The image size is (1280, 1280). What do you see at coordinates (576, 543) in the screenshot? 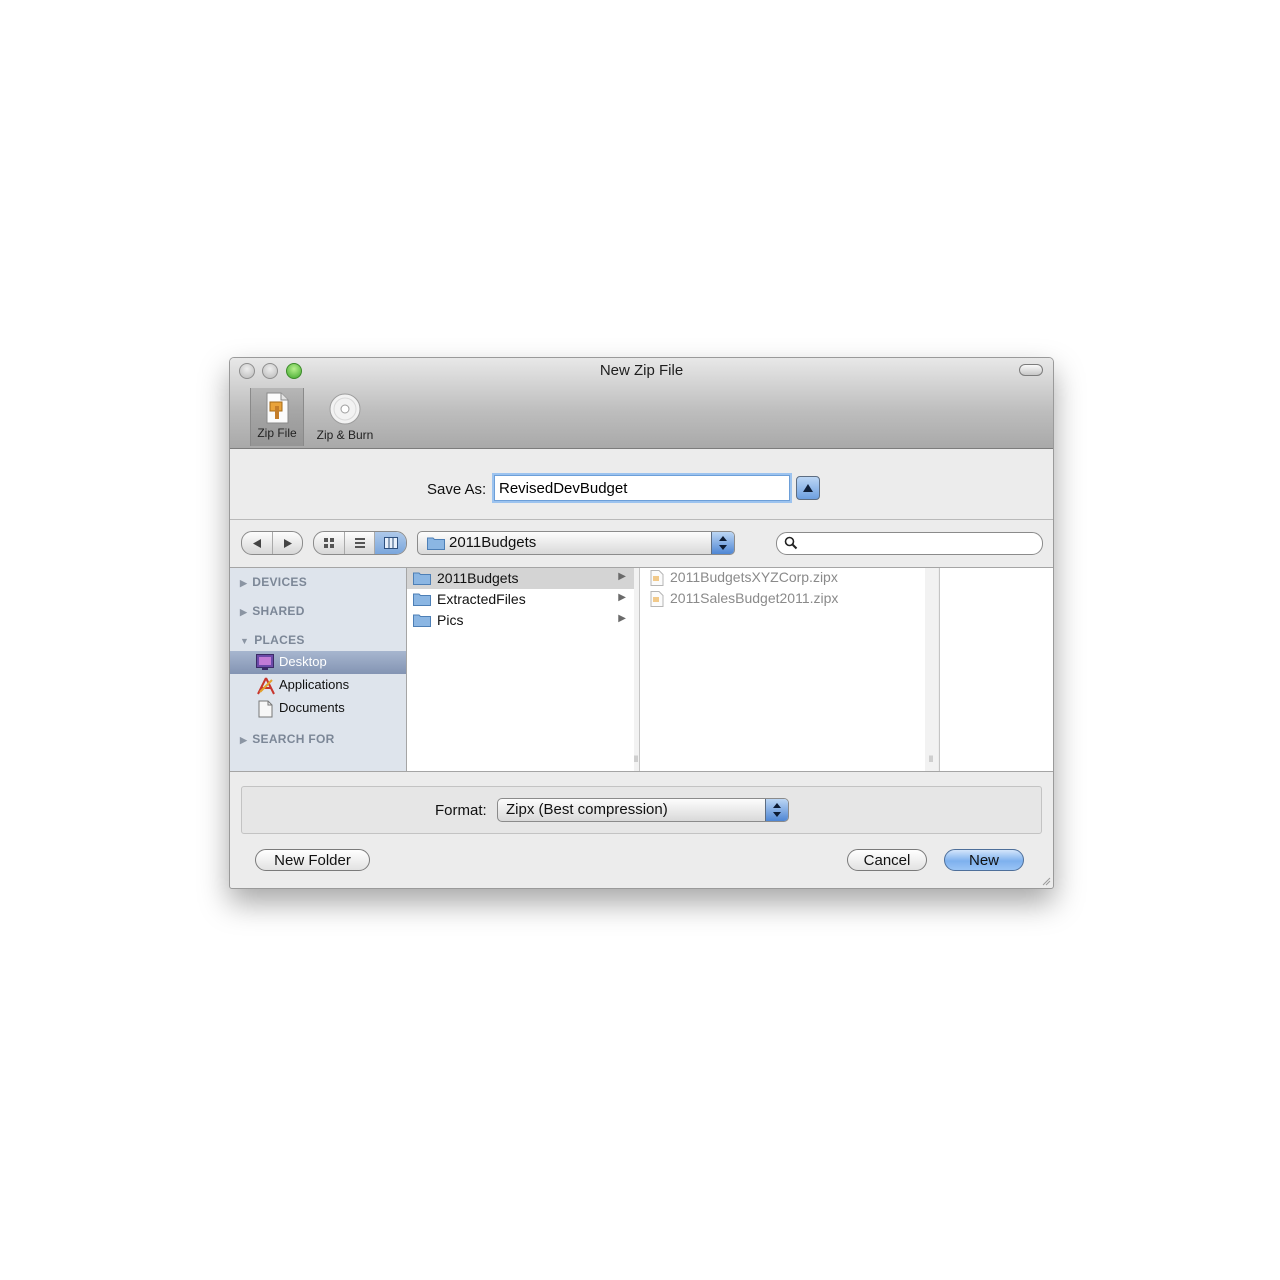
I see `location-popup: 2011Budgets` at bounding box center [576, 543].